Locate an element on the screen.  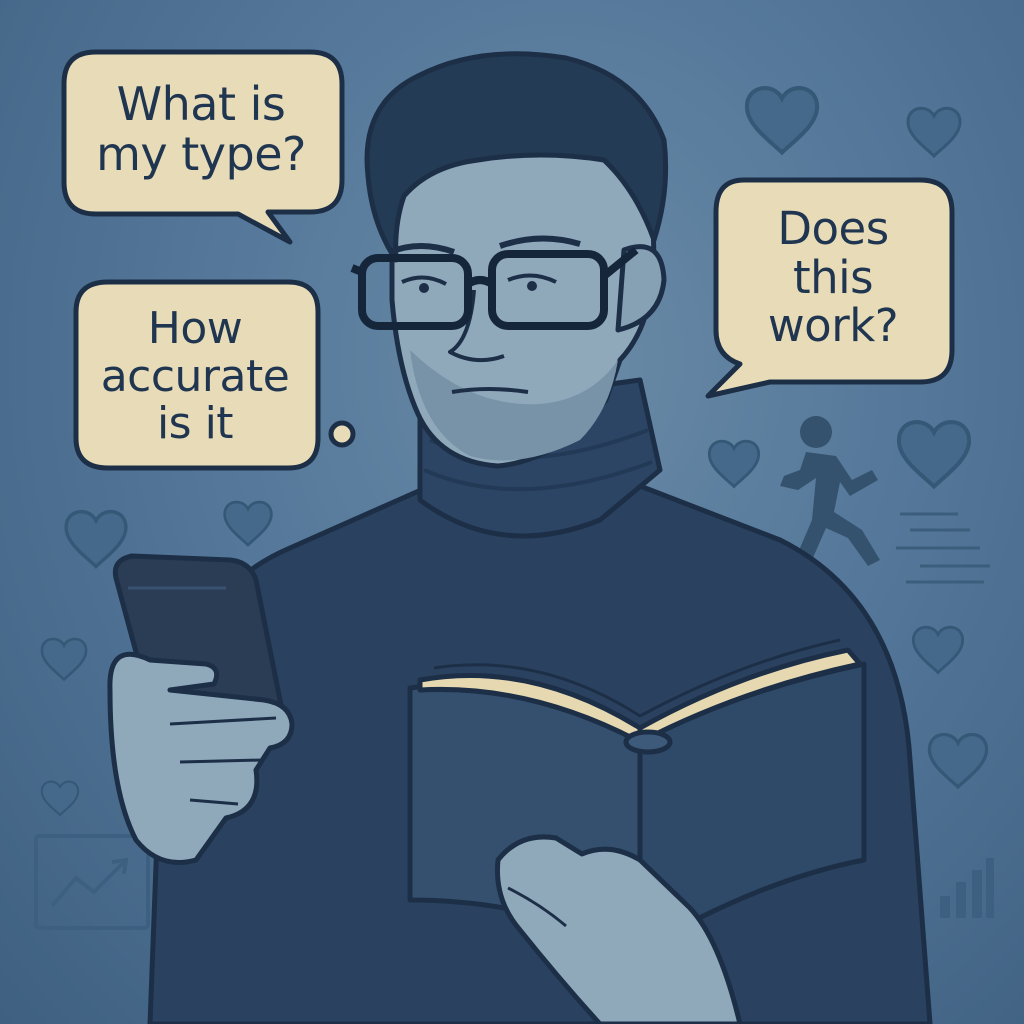
thought-dot is located at coordinates (342, 434).